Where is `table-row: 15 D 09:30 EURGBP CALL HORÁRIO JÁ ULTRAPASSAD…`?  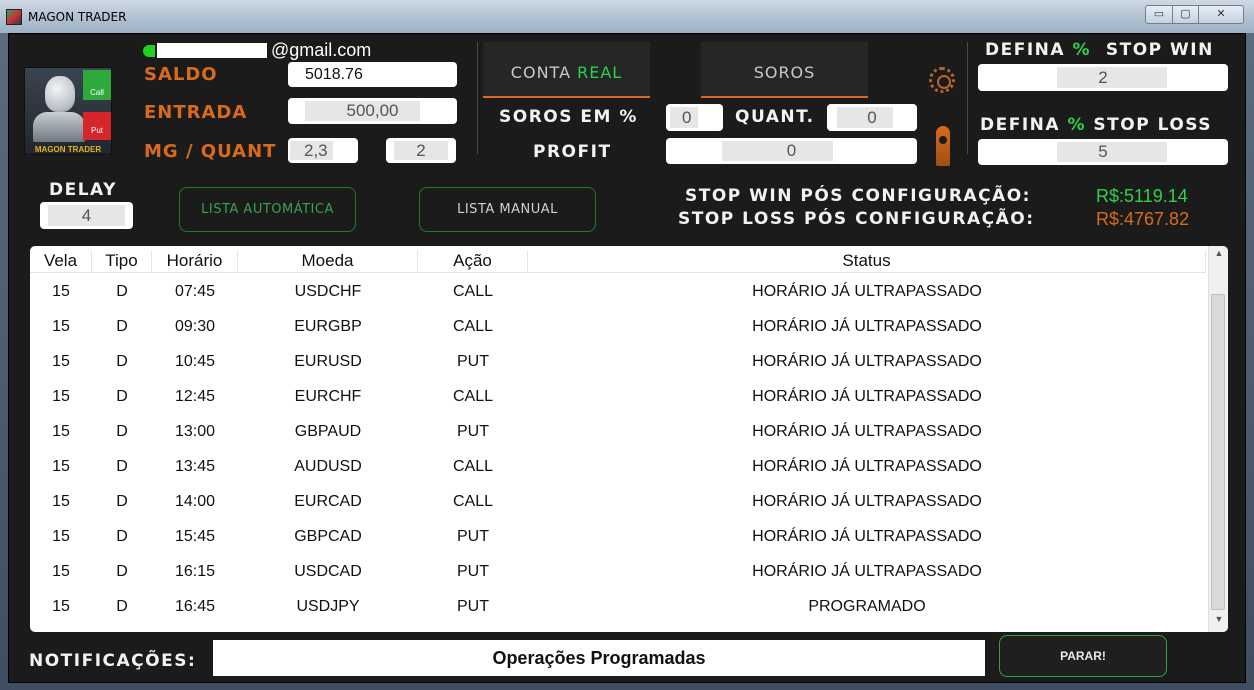 table-row: 15 D 09:30 EURGBP CALL HORÁRIO JÁ ULTRAPASSAD… is located at coordinates (618, 326).